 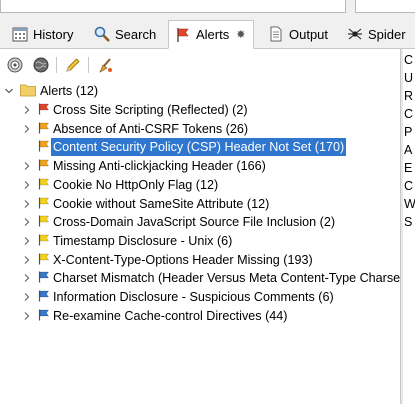 I want to click on tab-alerts: Alerts ✸, so click(x=211, y=34).